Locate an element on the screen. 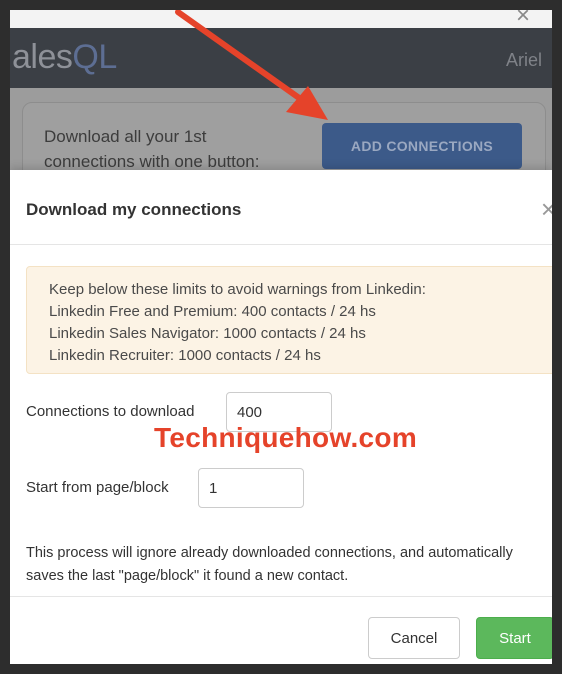  connections-label: Connections to download is located at coordinates (110, 411).